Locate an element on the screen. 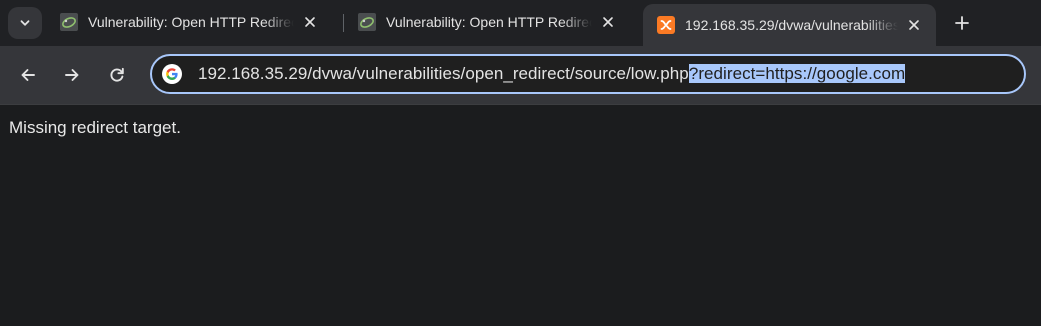  xampp-icon is located at coordinates (666, 25).